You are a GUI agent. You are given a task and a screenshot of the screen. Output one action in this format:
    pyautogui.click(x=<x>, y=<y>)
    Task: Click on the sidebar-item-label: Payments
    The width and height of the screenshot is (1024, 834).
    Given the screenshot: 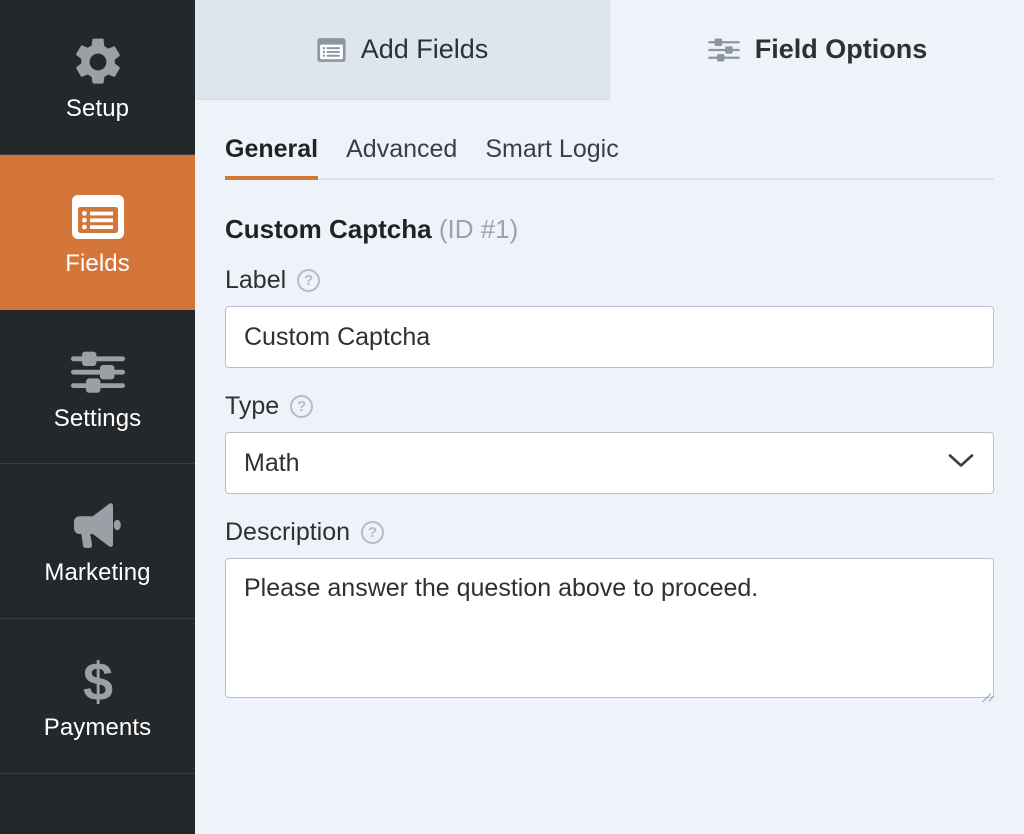 What is the action you would take?
    pyautogui.click(x=97, y=728)
    